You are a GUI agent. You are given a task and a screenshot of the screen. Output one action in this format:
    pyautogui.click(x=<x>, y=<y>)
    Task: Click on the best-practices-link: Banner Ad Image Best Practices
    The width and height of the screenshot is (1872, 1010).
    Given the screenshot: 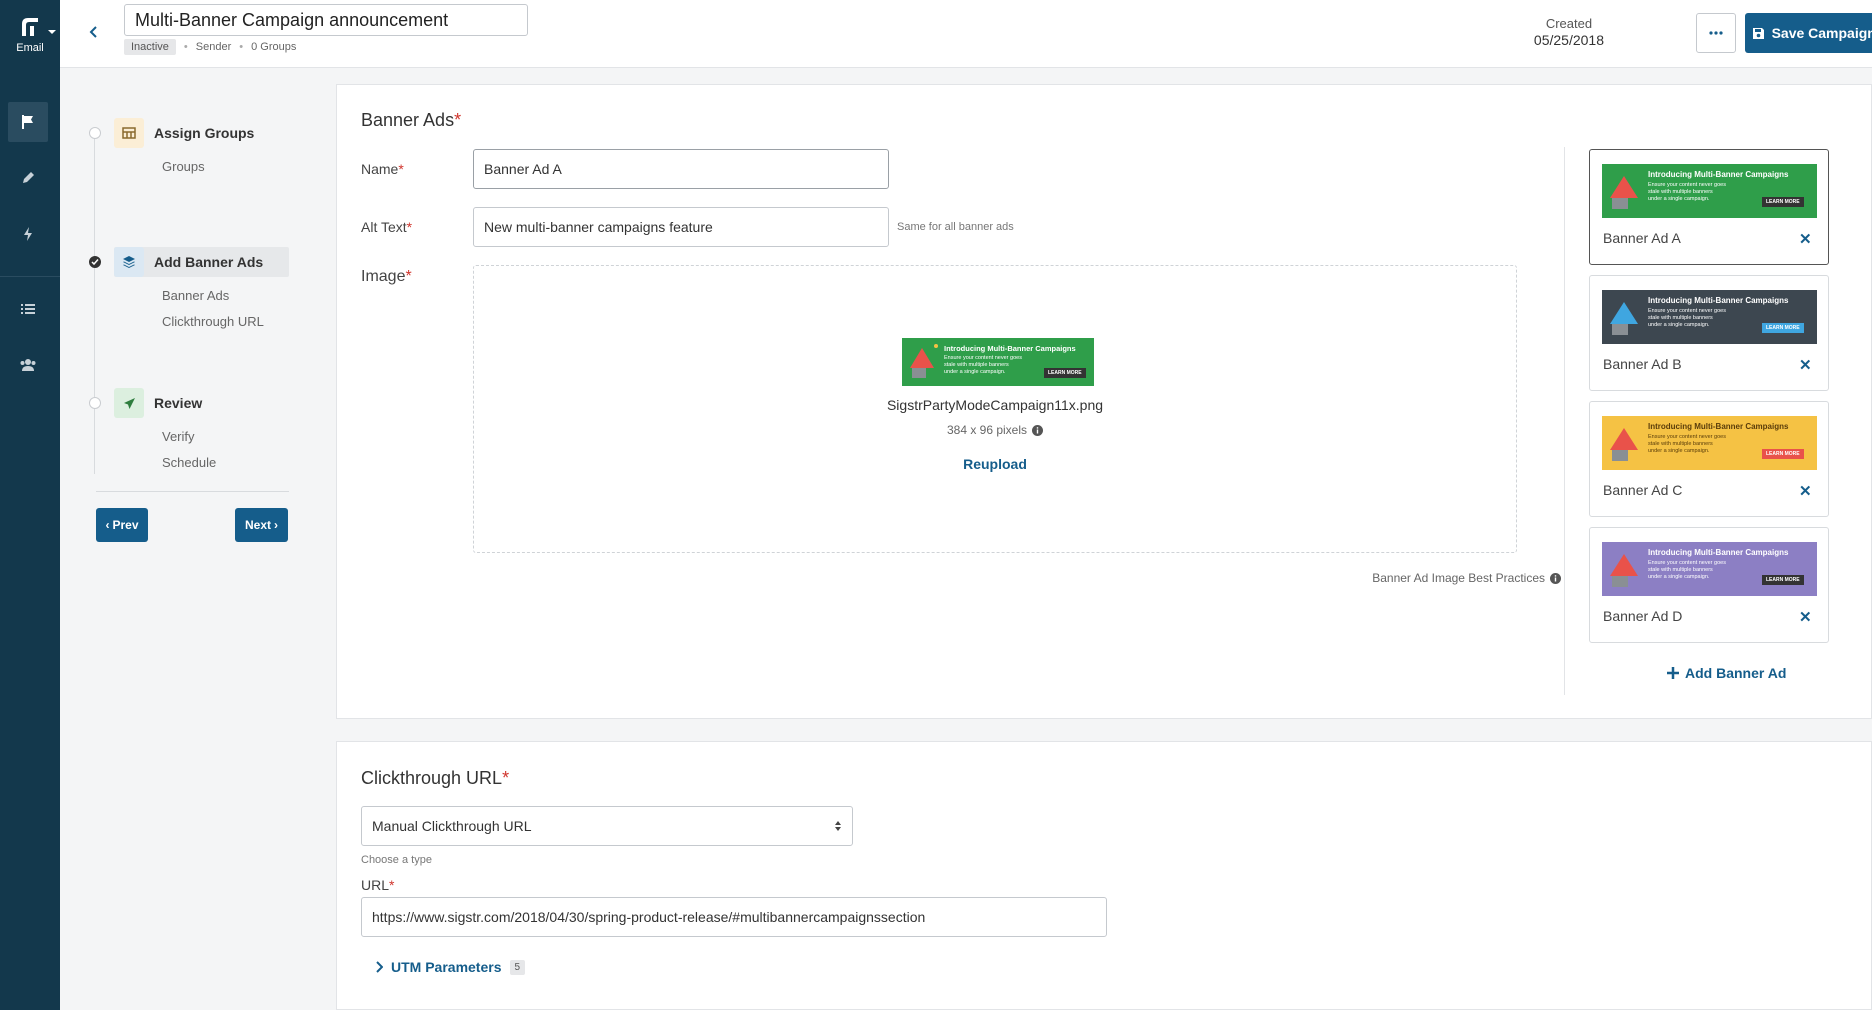 What is the action you would take?
    pyautogui.click(x=1466, y=578)
    